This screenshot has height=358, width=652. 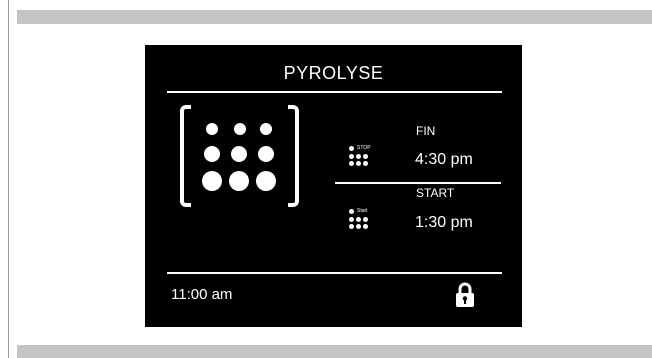 What do you see at coordinates (334, 351) in the screenshot?
I see `bottom-band` at bounding box center [334, 351].